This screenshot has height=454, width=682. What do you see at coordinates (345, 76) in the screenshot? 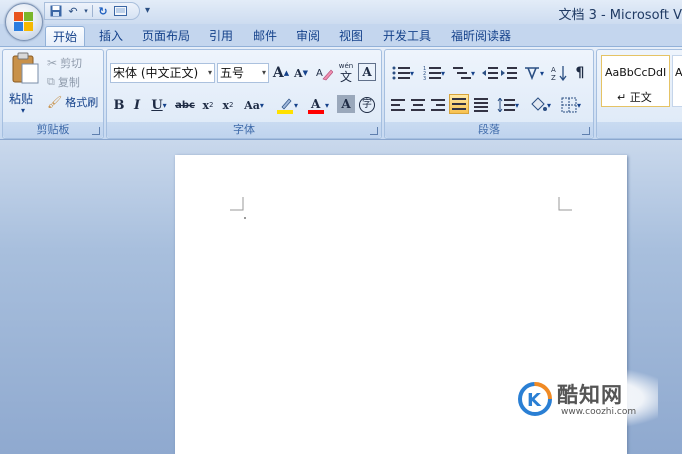
I see `phonetic-char-icon: 文` at bounding box center [345, 76].